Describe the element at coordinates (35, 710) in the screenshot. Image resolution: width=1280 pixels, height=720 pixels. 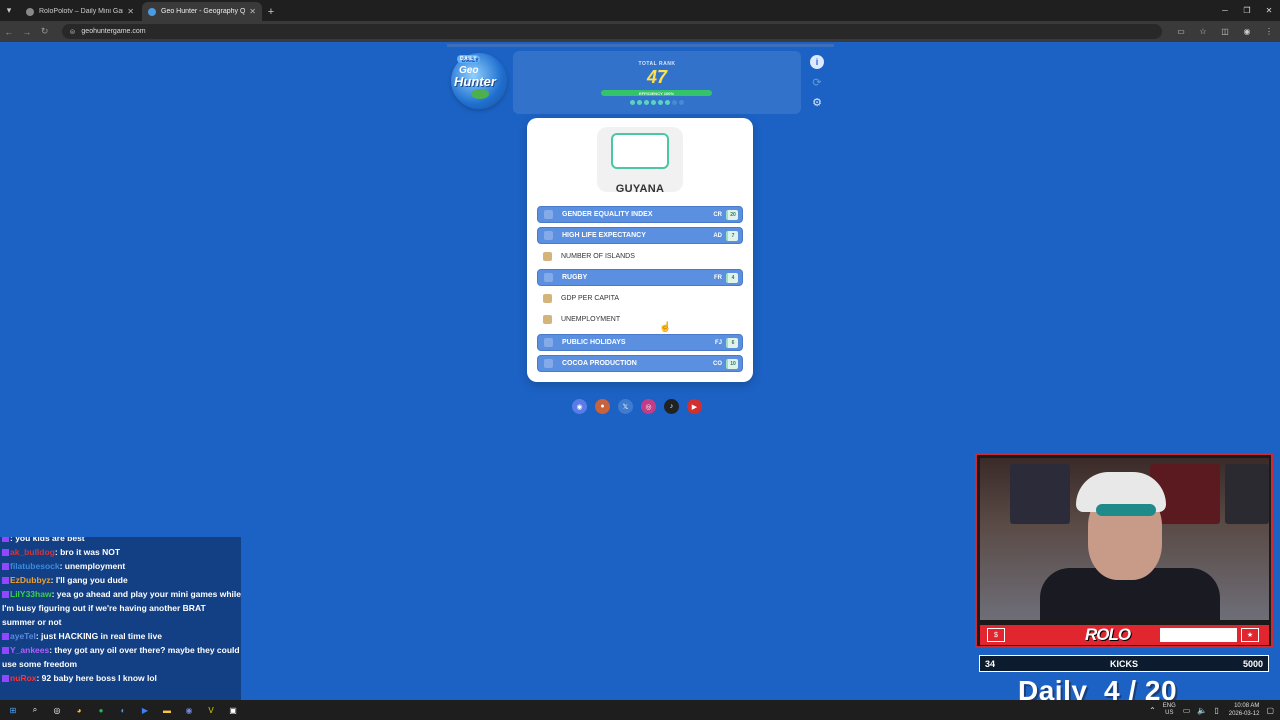
I see `search-icon: ⌕` at that location.